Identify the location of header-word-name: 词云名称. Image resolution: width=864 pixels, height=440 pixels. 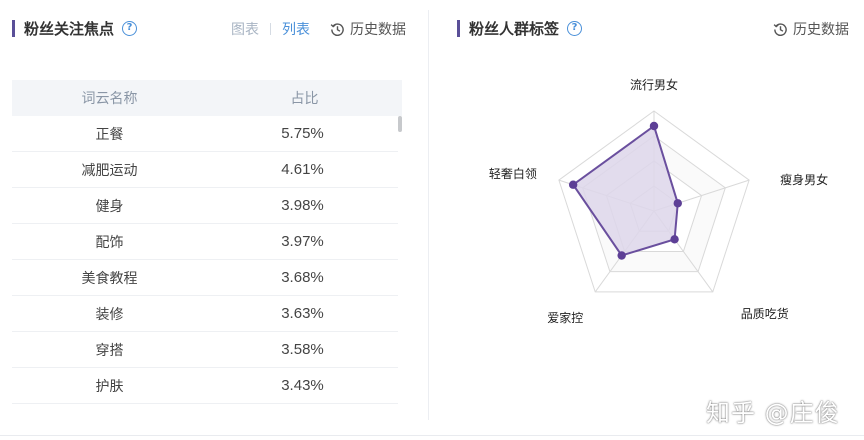
(109, 99).